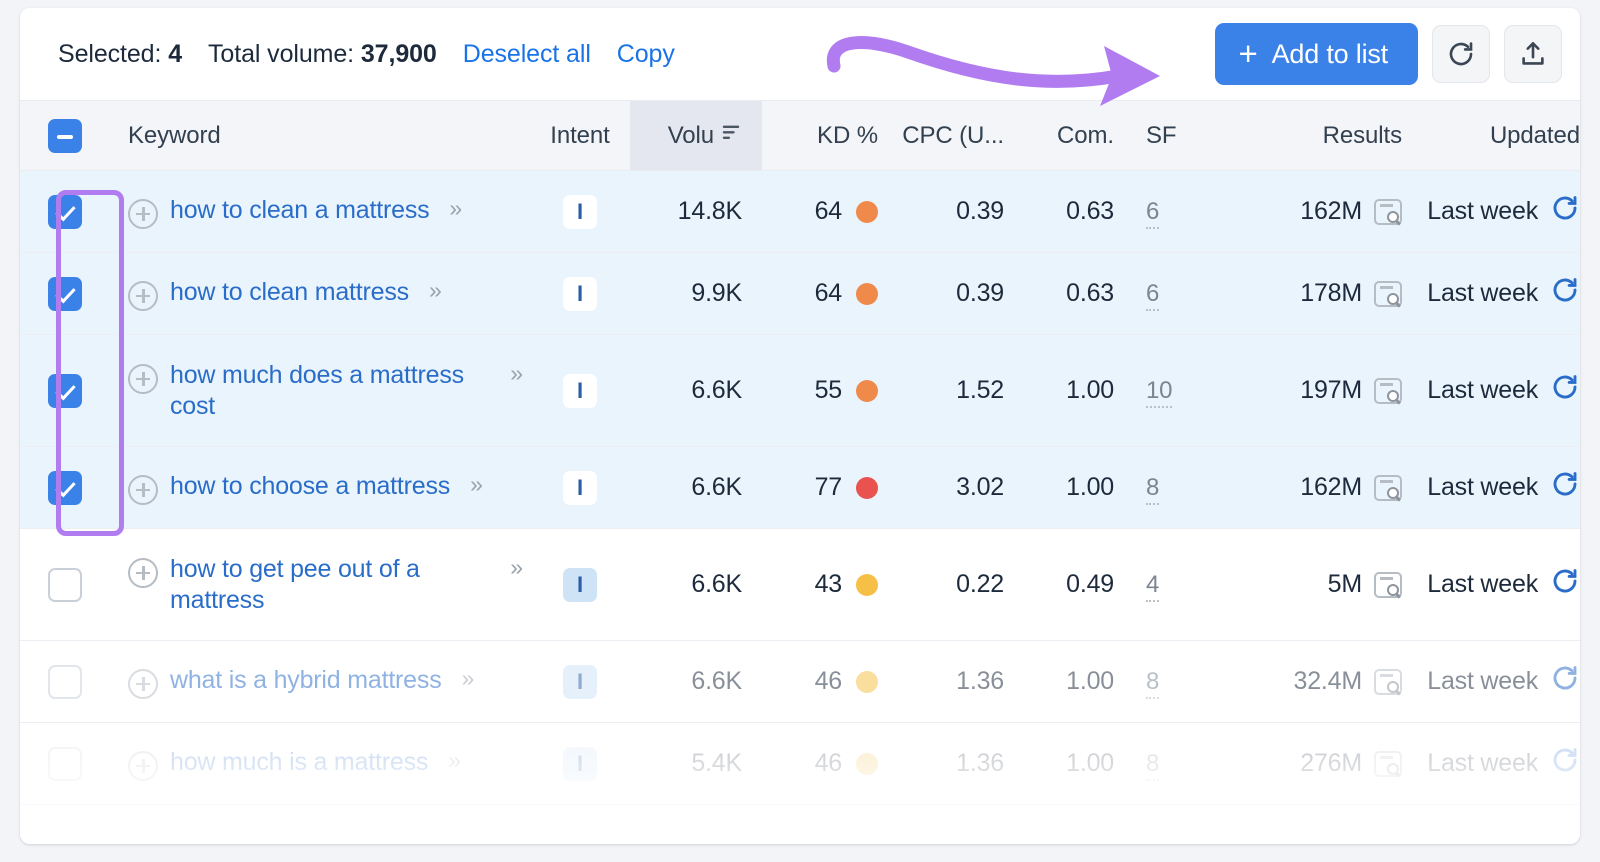 Image resolution: width=1600 pixels, height=862 pixels. Describe the element at coordinates (321, 135) in the screenshot. I see `header-keyword: Keyword` at that location.